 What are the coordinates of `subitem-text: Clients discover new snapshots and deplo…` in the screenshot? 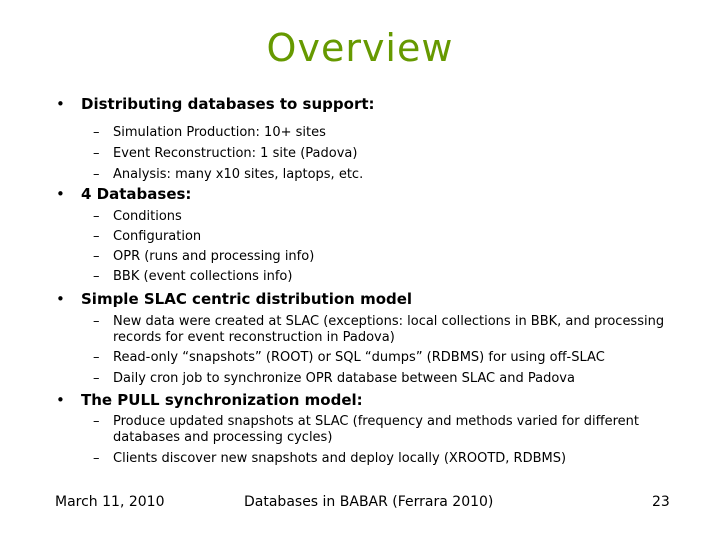 It's located at (340, 458).